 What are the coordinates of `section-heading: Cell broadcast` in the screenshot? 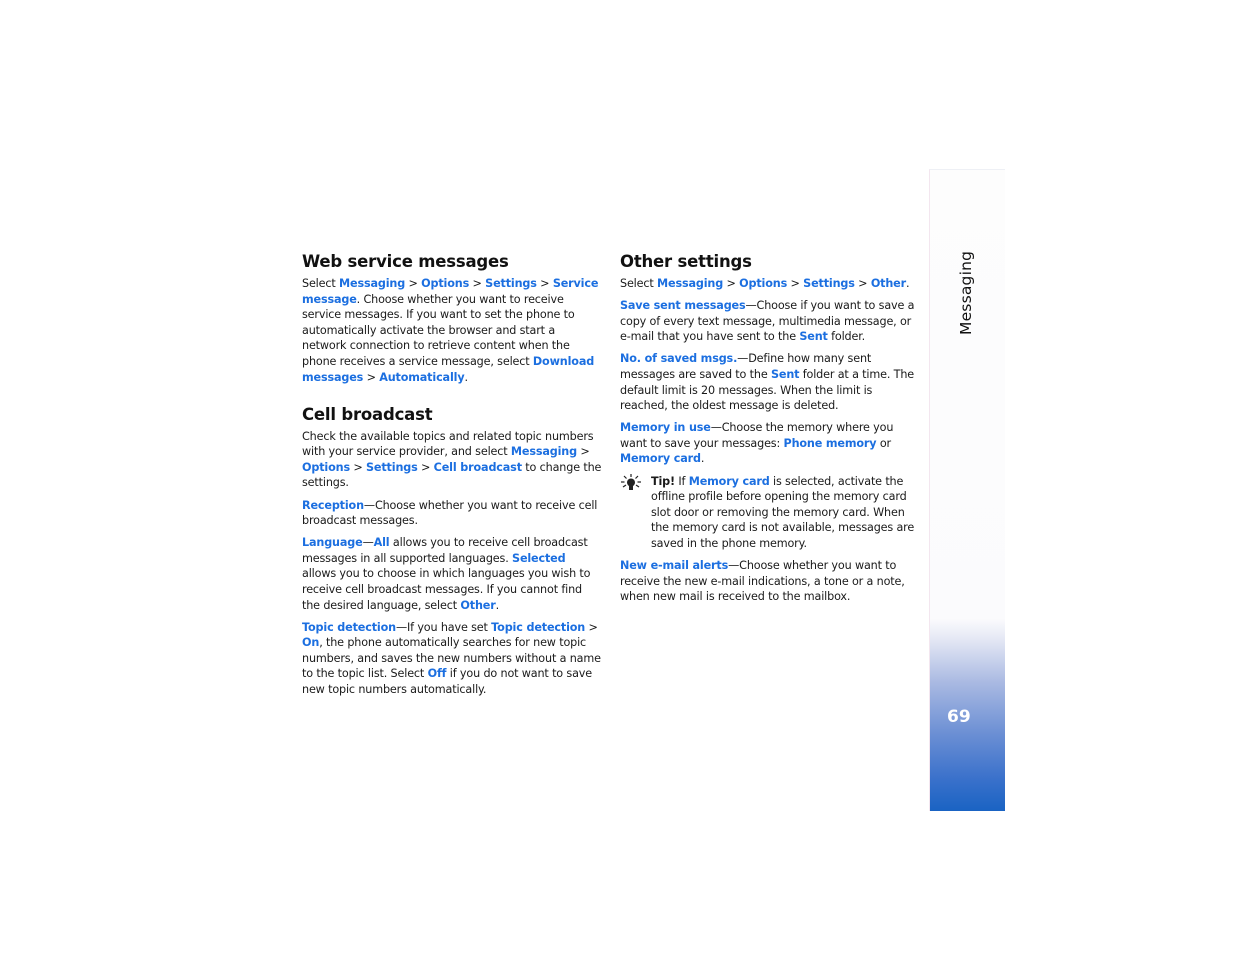 It's located at (367, 414).